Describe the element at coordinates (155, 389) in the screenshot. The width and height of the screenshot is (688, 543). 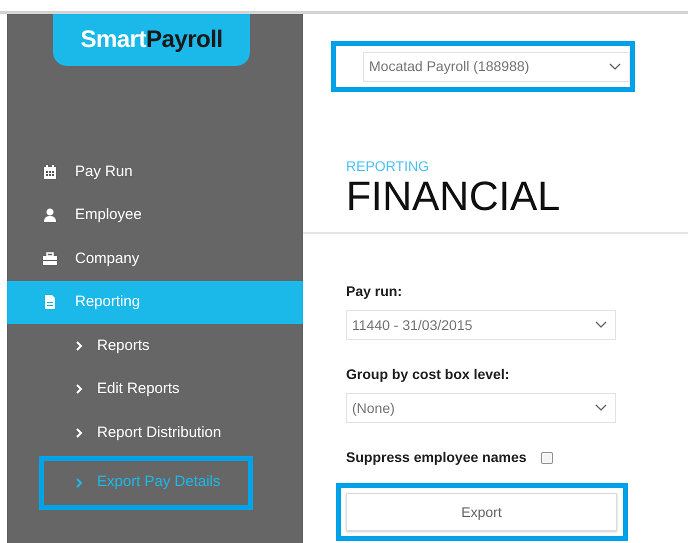
I see `submenu-item: Edit Reports` at that location.